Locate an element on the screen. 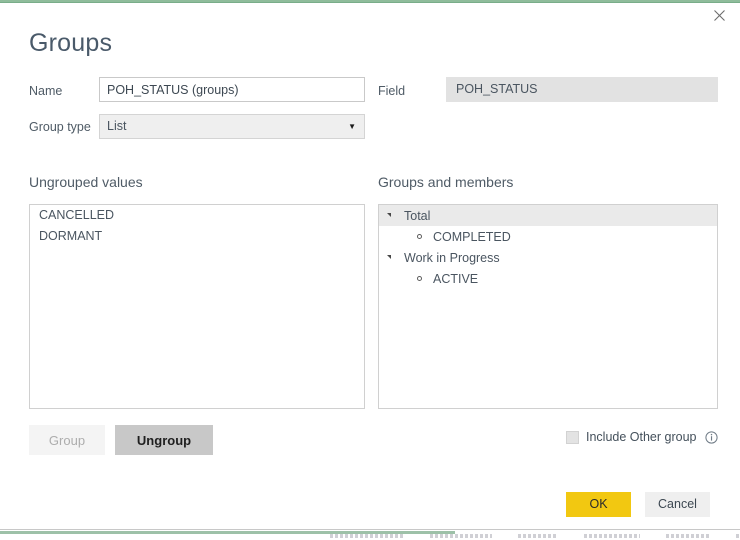 The image size is (740, 540). tree-group-label: Total is located at coordinates (417, 215).